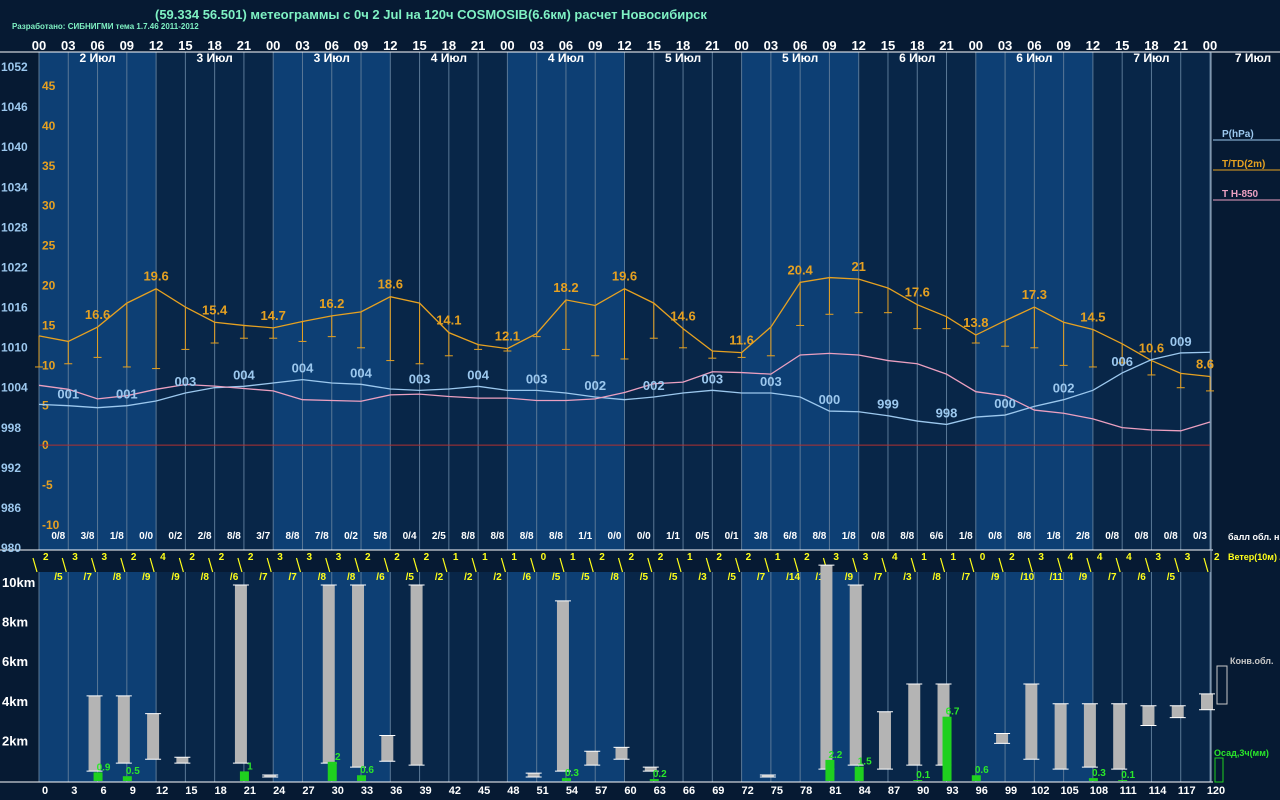  Describe the element at coordinates (14, 388) in the screenshot. I see `pressure-tick-label: 1004` at that location.